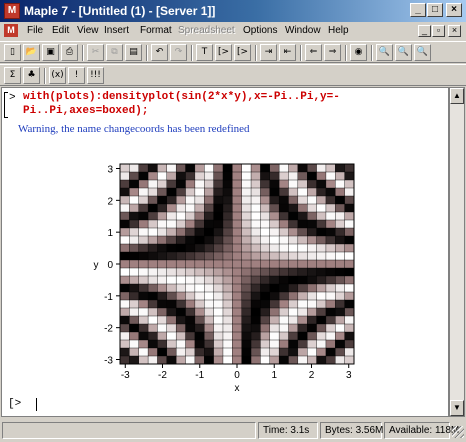  I want to click on math-display-icon: Σ, so click(12, 75).